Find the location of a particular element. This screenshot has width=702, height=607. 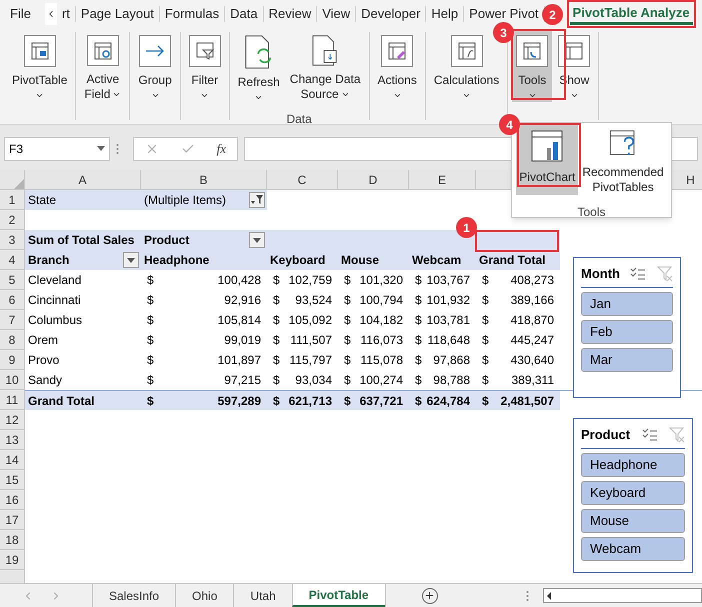

amount-text: 103,781 is located at coordinates (448, 320).